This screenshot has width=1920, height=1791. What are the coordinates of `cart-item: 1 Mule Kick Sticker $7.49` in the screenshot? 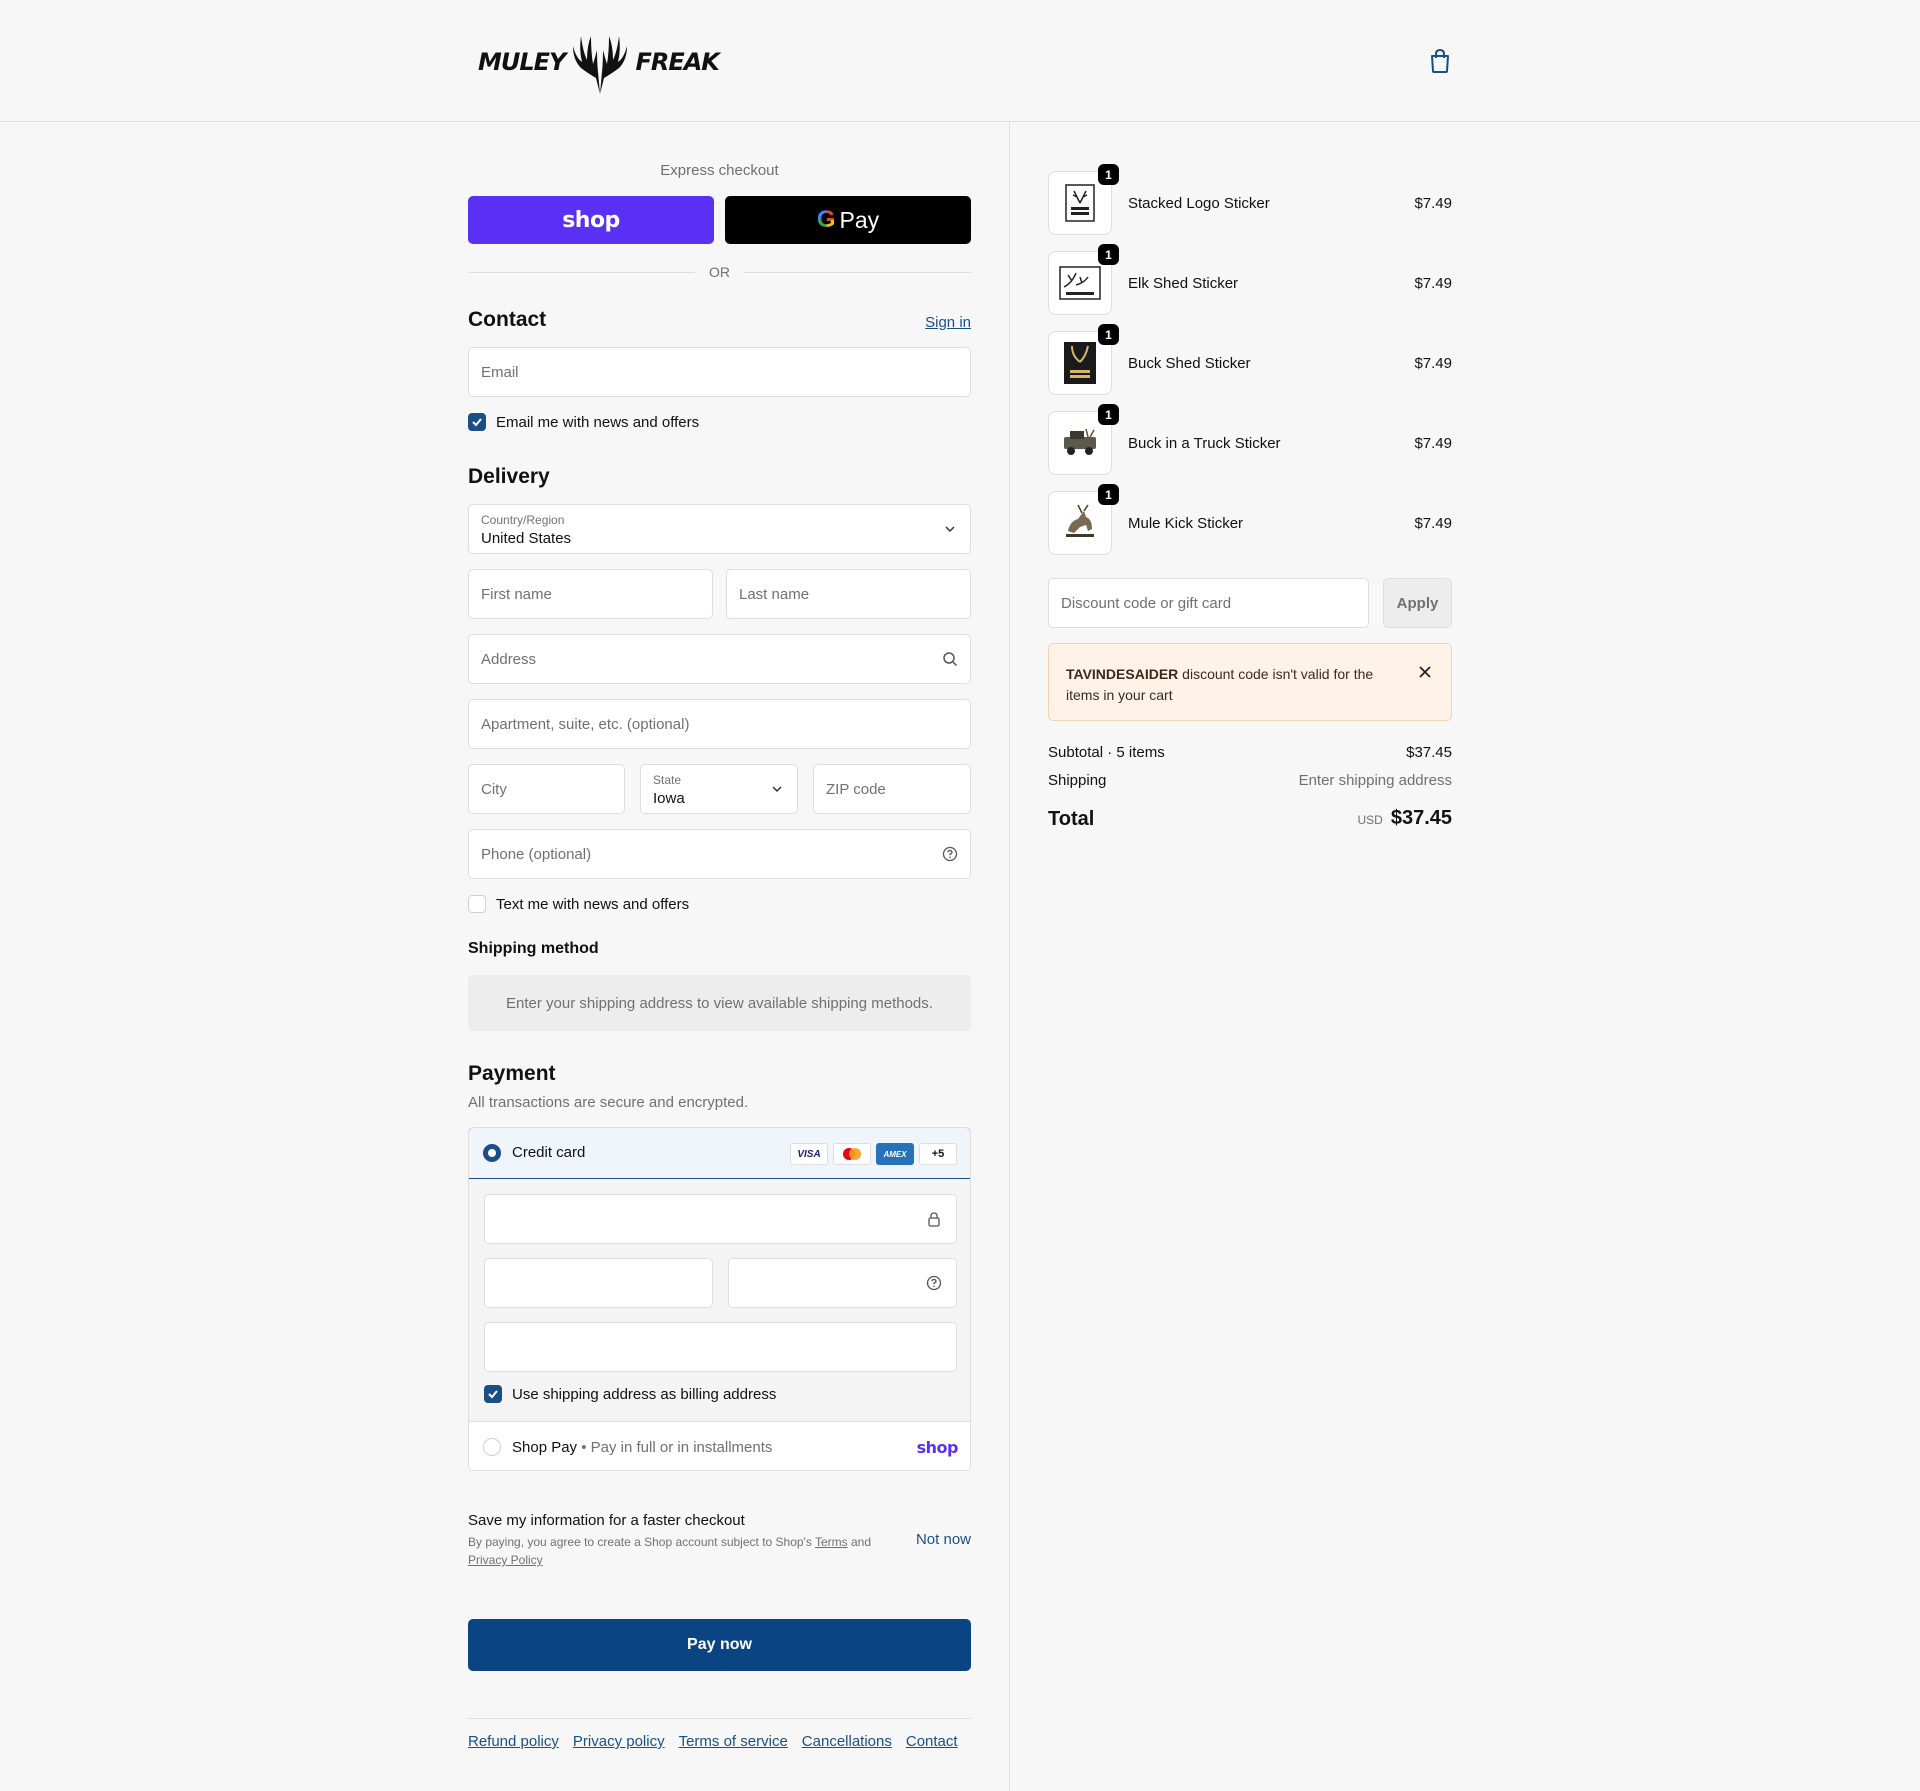 It's located at (1250, 519).